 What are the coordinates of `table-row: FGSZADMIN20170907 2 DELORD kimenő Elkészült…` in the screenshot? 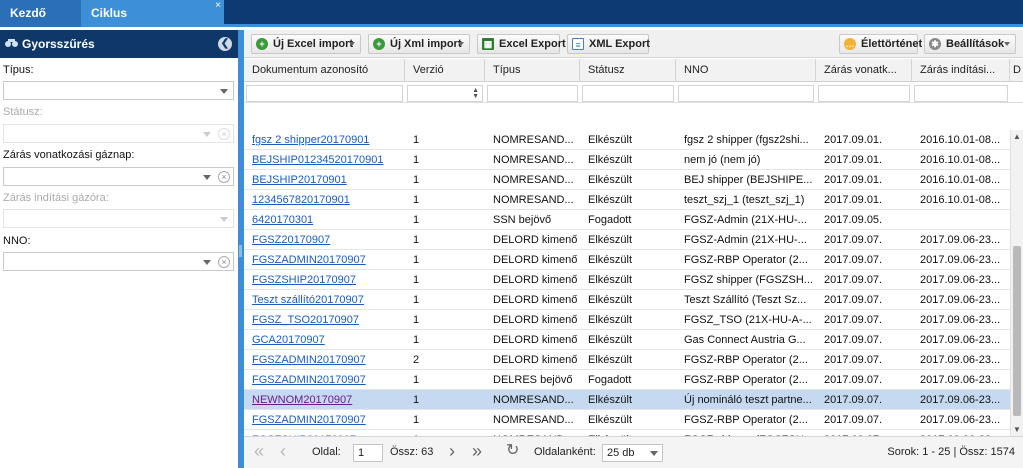 It's located at (627, 360).